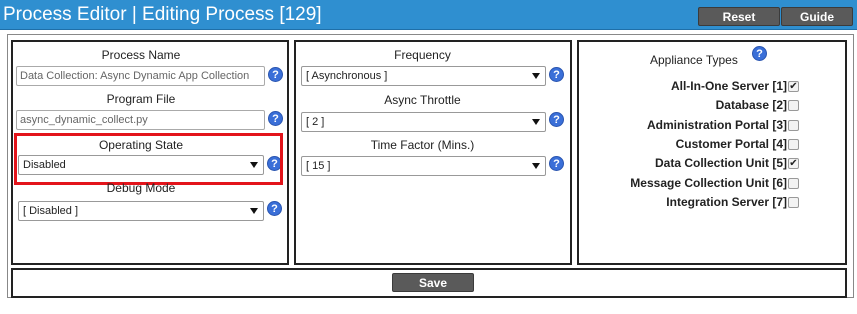 The image size is (857, 314). Describe the element at coordinates (817, 16) in the screenshot. I see `guide-button: Guide` at that location.